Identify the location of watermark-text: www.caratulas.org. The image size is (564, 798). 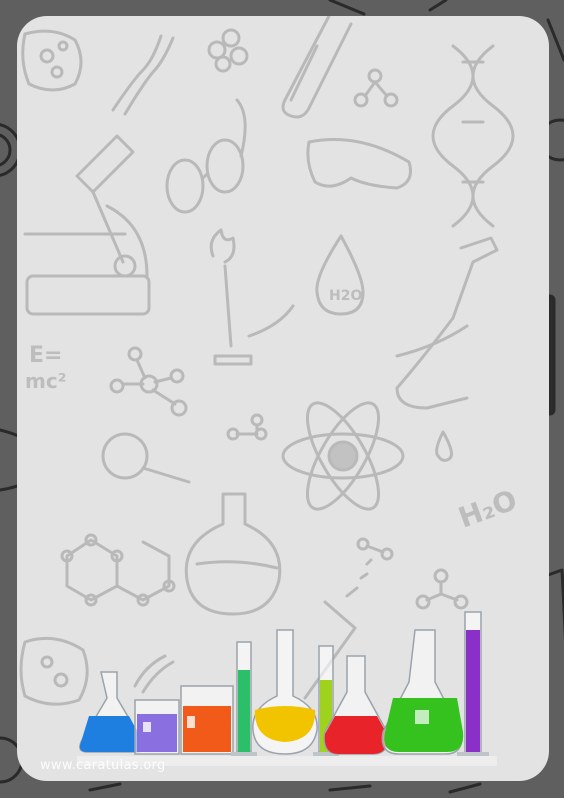
(103, 765).